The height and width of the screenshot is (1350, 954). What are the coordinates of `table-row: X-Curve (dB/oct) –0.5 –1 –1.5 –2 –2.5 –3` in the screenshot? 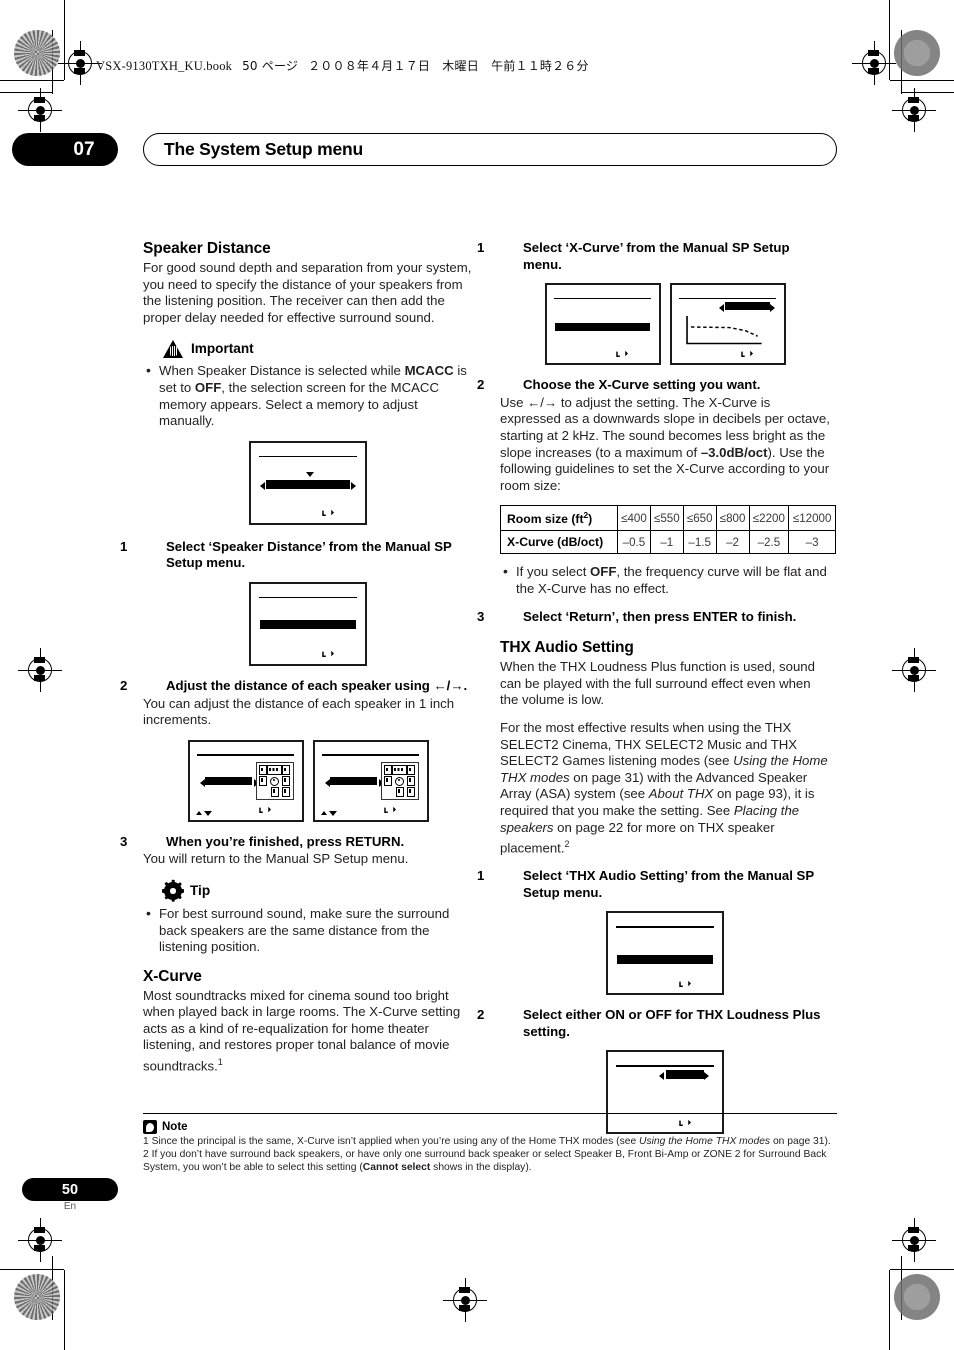 It's located at (668, 542).